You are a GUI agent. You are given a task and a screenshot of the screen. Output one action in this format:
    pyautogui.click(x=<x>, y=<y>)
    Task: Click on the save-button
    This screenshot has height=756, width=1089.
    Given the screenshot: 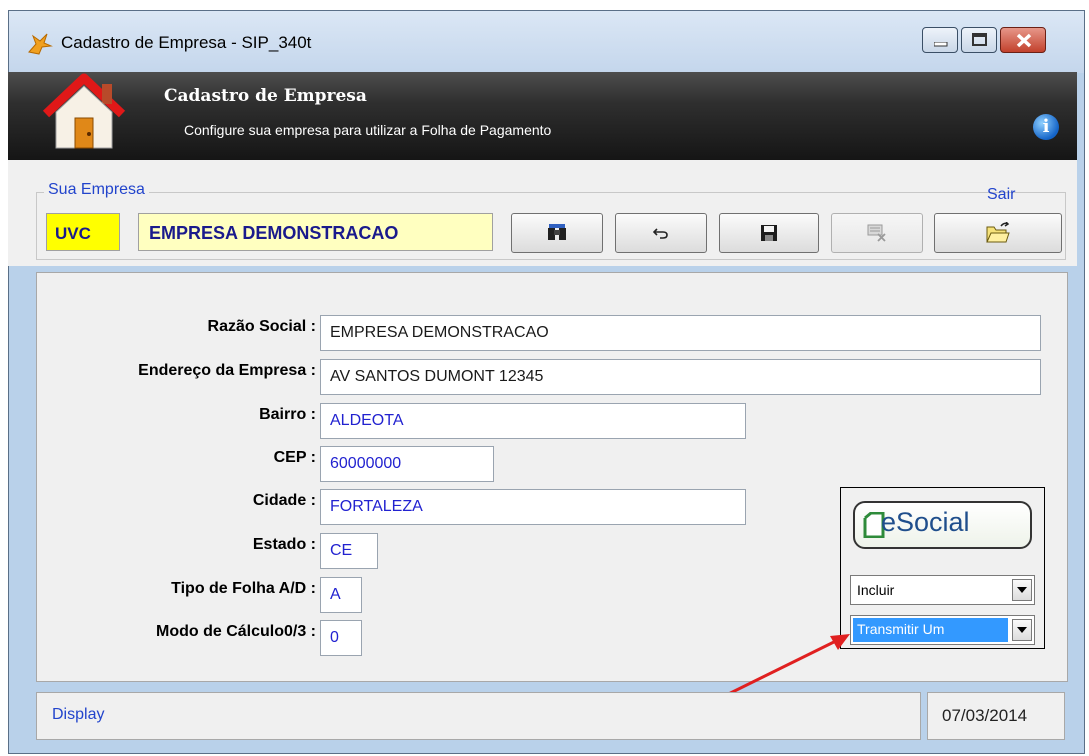 What is the action you would take?
    pyautogui.click(x=769, y=233)
    